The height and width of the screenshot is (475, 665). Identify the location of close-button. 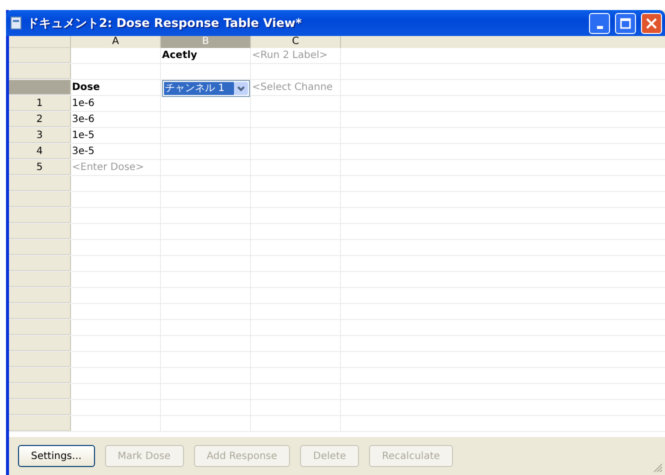
(651, 23).